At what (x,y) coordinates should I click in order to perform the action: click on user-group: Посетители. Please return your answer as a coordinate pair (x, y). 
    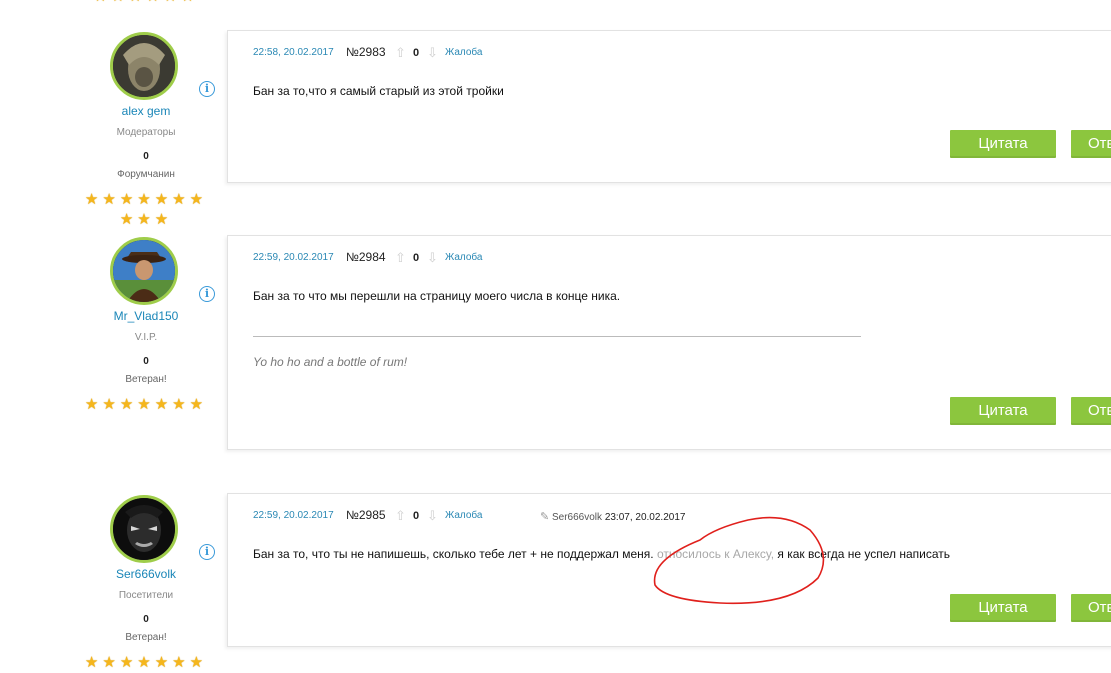
    Looking at the image, I should click on (146, 595).